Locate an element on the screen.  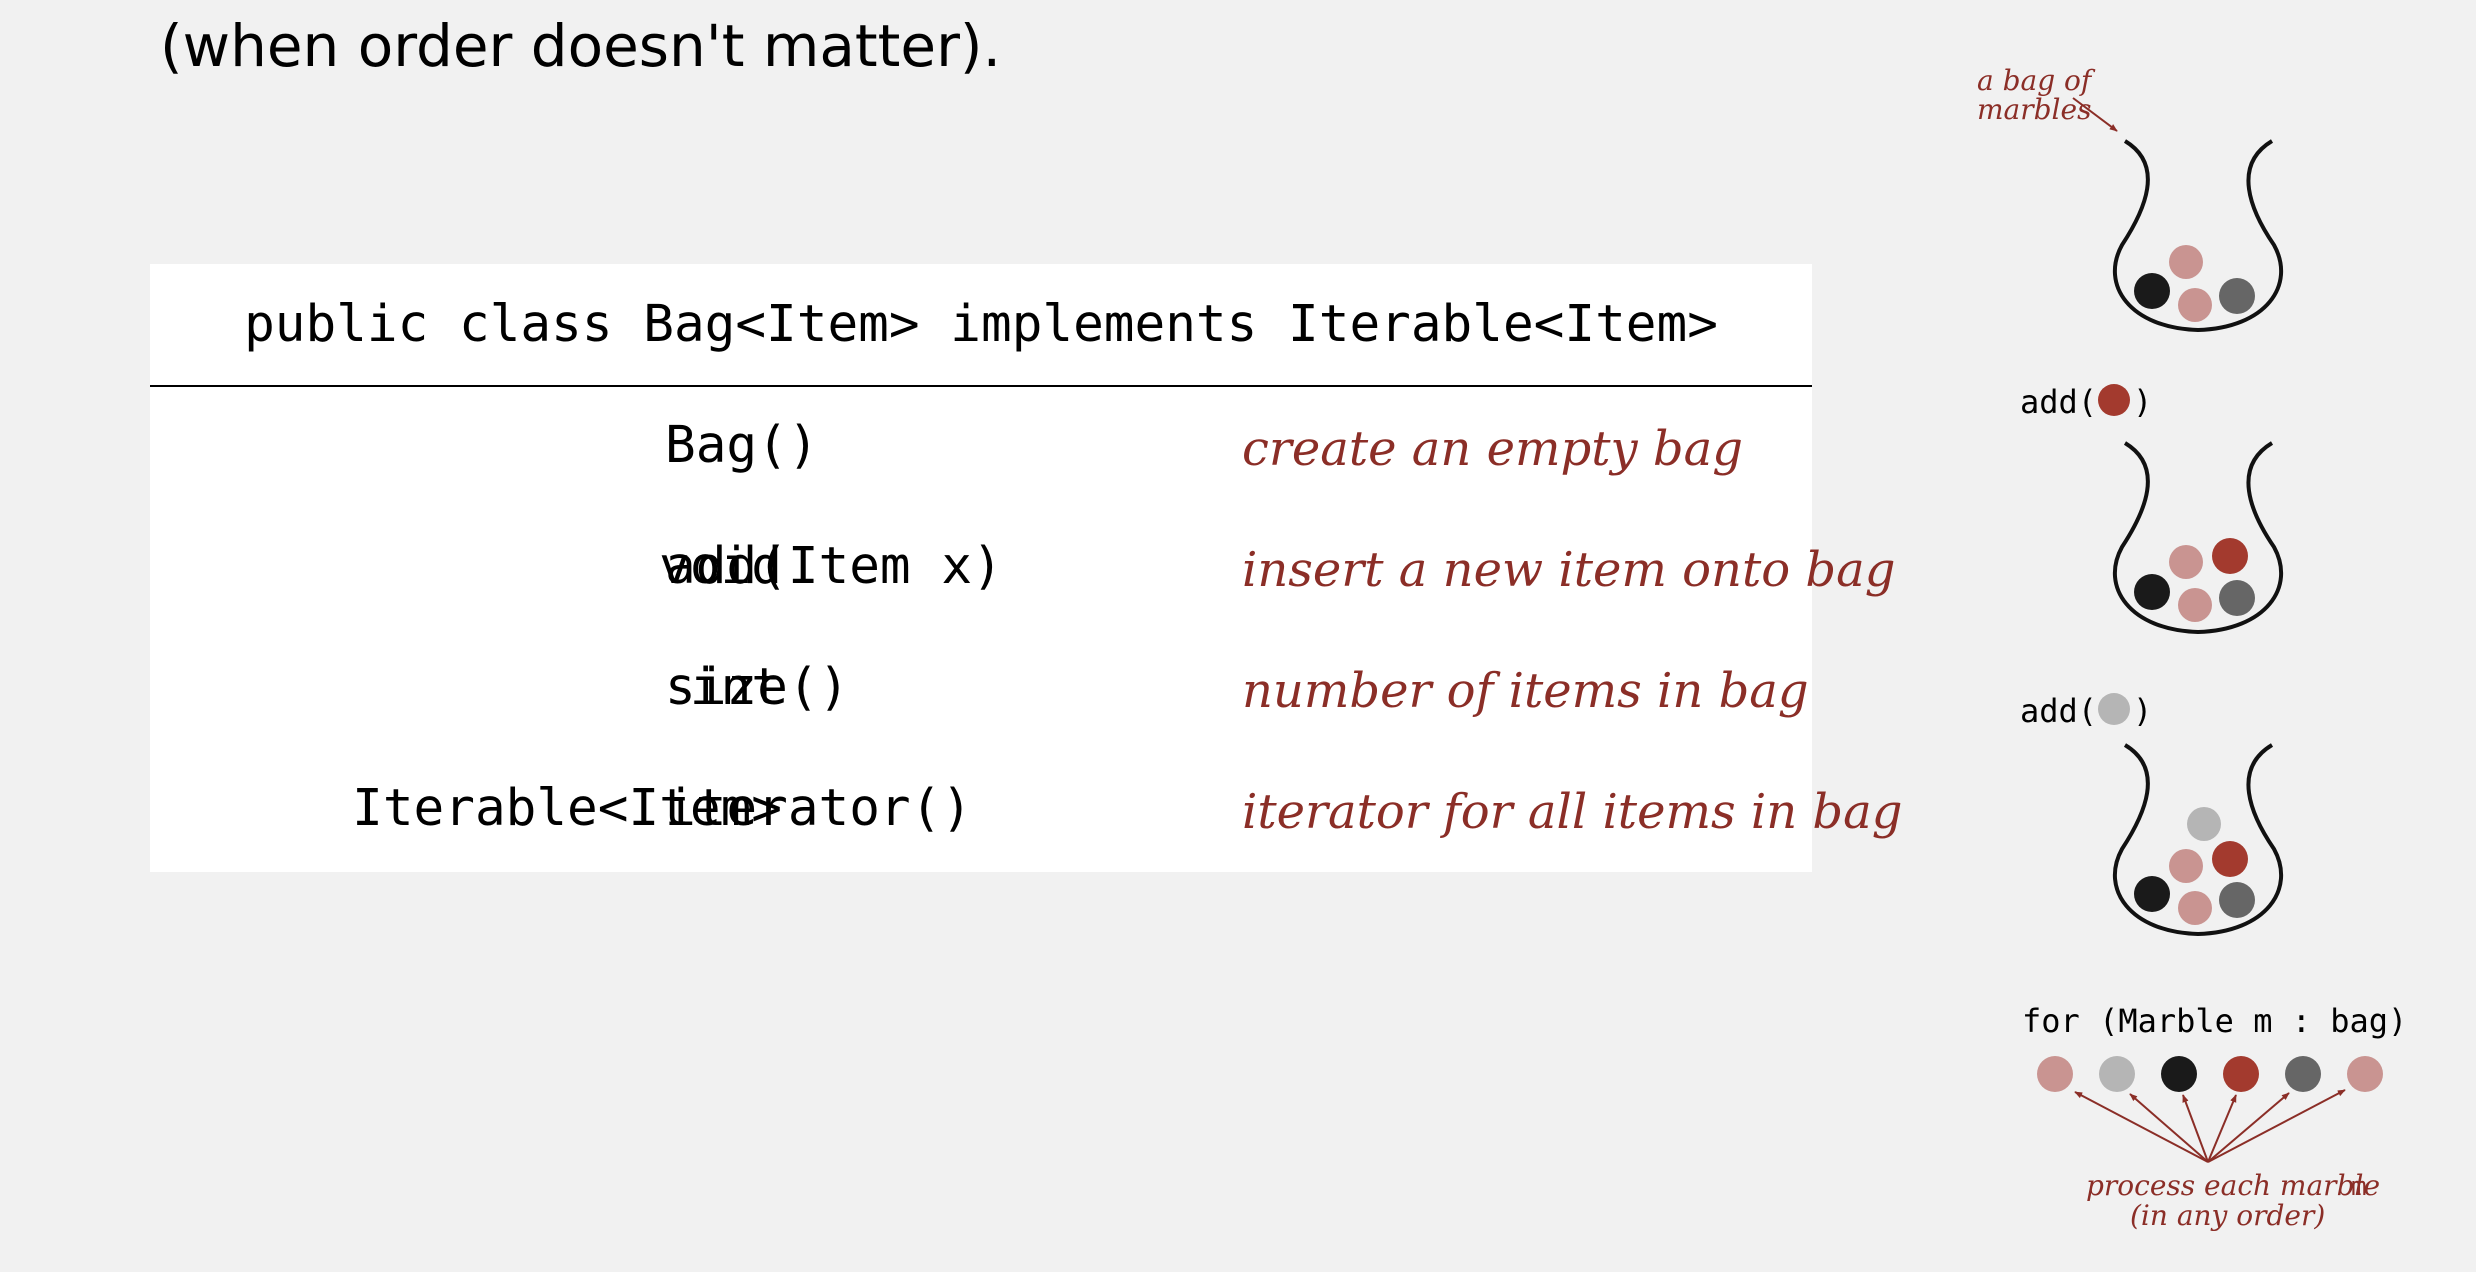
process-label-line1: process each marble is located at coordinates (2233, 1185).